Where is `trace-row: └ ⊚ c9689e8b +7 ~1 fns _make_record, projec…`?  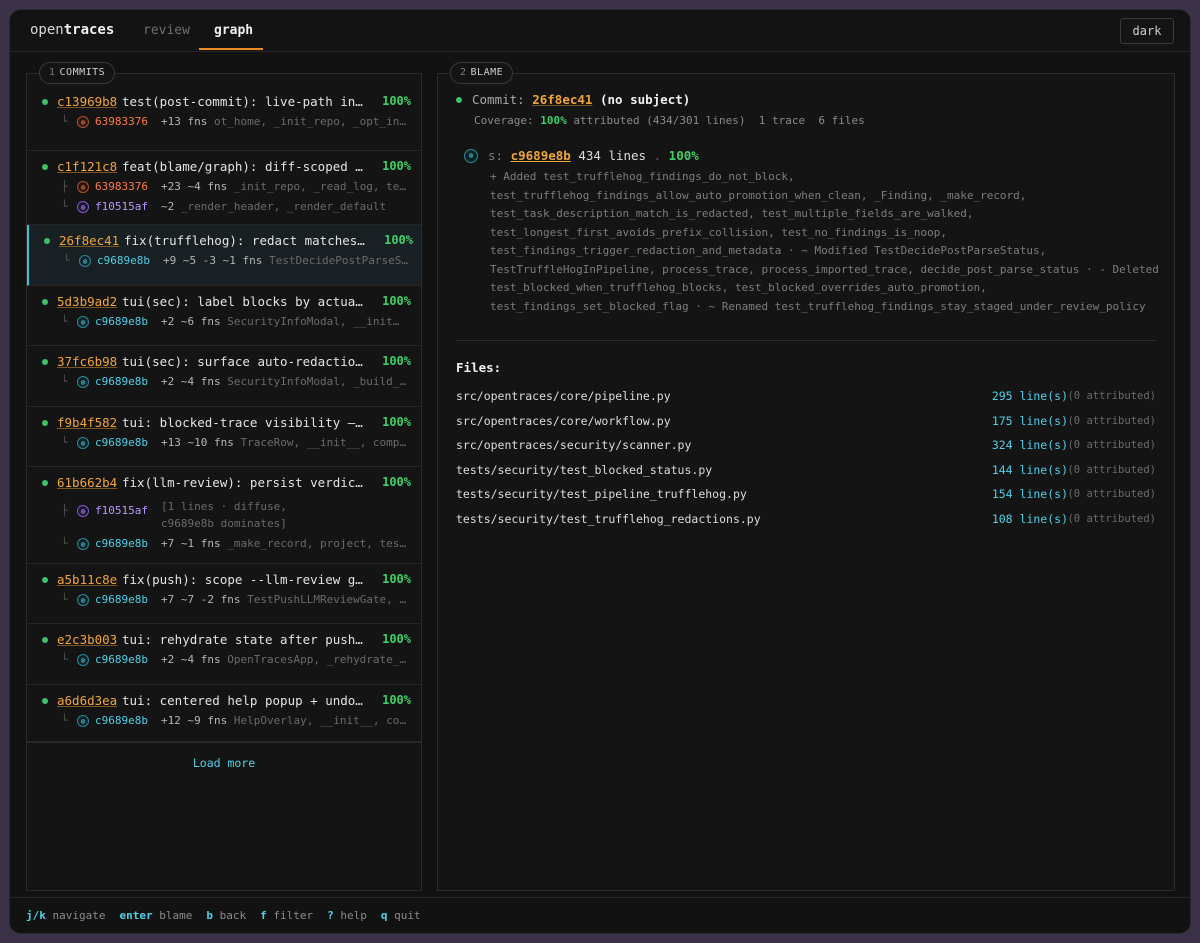
trace-row: └ ⊚ c9689e8b +7 ~1 fns _make_record, projec… is located at coordinates (233, 545).